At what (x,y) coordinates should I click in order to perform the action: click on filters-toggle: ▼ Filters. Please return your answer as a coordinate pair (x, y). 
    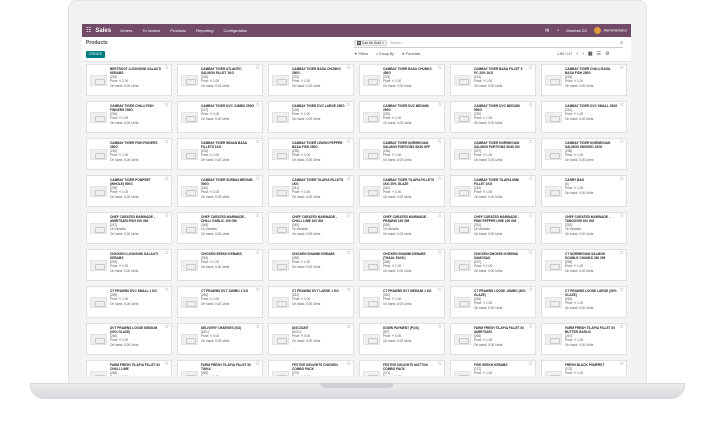
    Looking at the image, I should click on (361, 54).